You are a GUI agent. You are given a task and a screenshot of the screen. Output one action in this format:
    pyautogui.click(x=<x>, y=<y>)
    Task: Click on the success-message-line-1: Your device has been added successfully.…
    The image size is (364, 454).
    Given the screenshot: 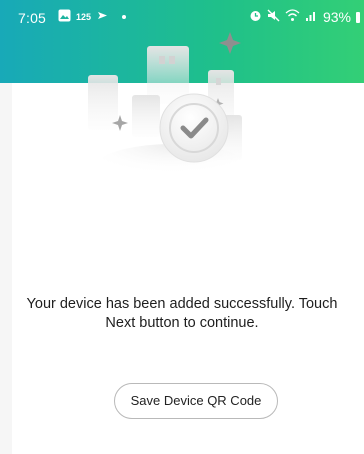 What is the action you would take?
    pyautogui.click(x=182, y=304)
    